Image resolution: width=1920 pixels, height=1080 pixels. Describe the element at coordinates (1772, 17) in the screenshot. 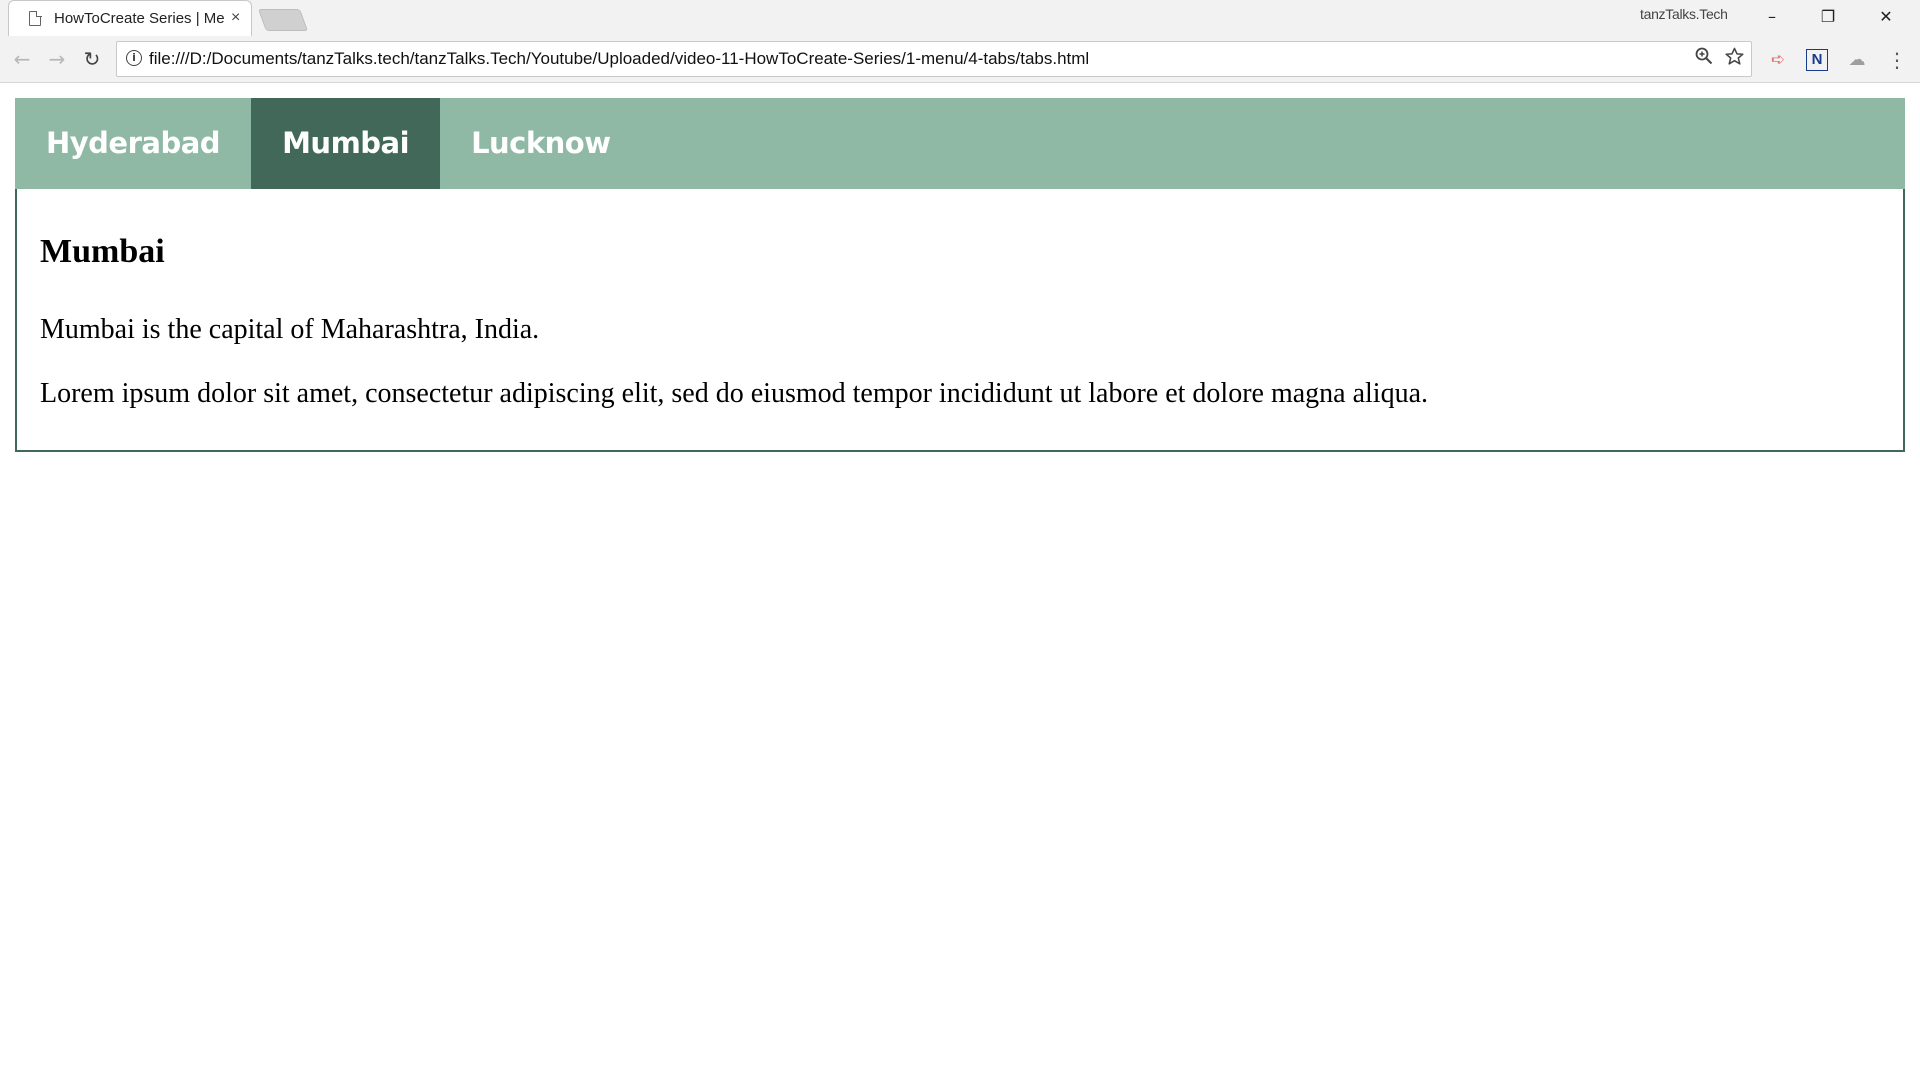

I see `minimize-button: –` at that location.